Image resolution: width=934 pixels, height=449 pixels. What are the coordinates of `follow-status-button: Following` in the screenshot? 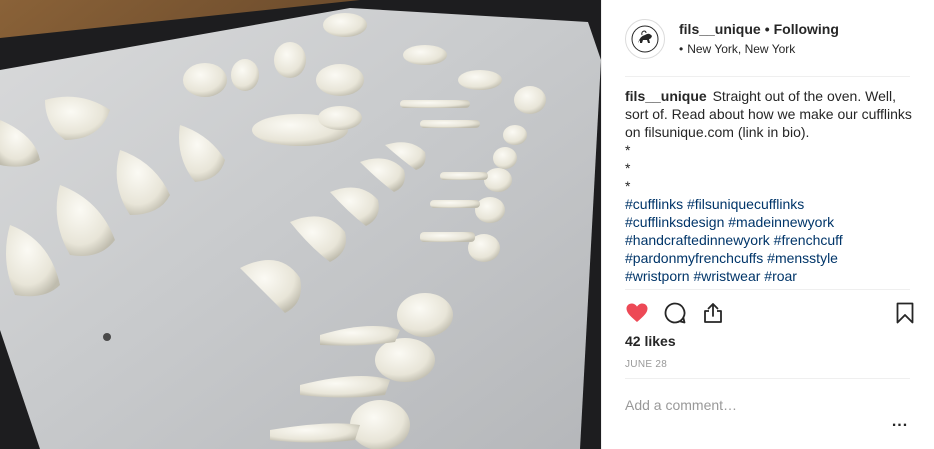 It's located at (806, 29).